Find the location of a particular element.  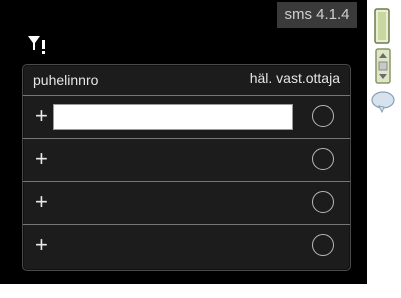

alarm-recipient-column-header: häl. vast.ottaja is located at coordinates (294, 78).